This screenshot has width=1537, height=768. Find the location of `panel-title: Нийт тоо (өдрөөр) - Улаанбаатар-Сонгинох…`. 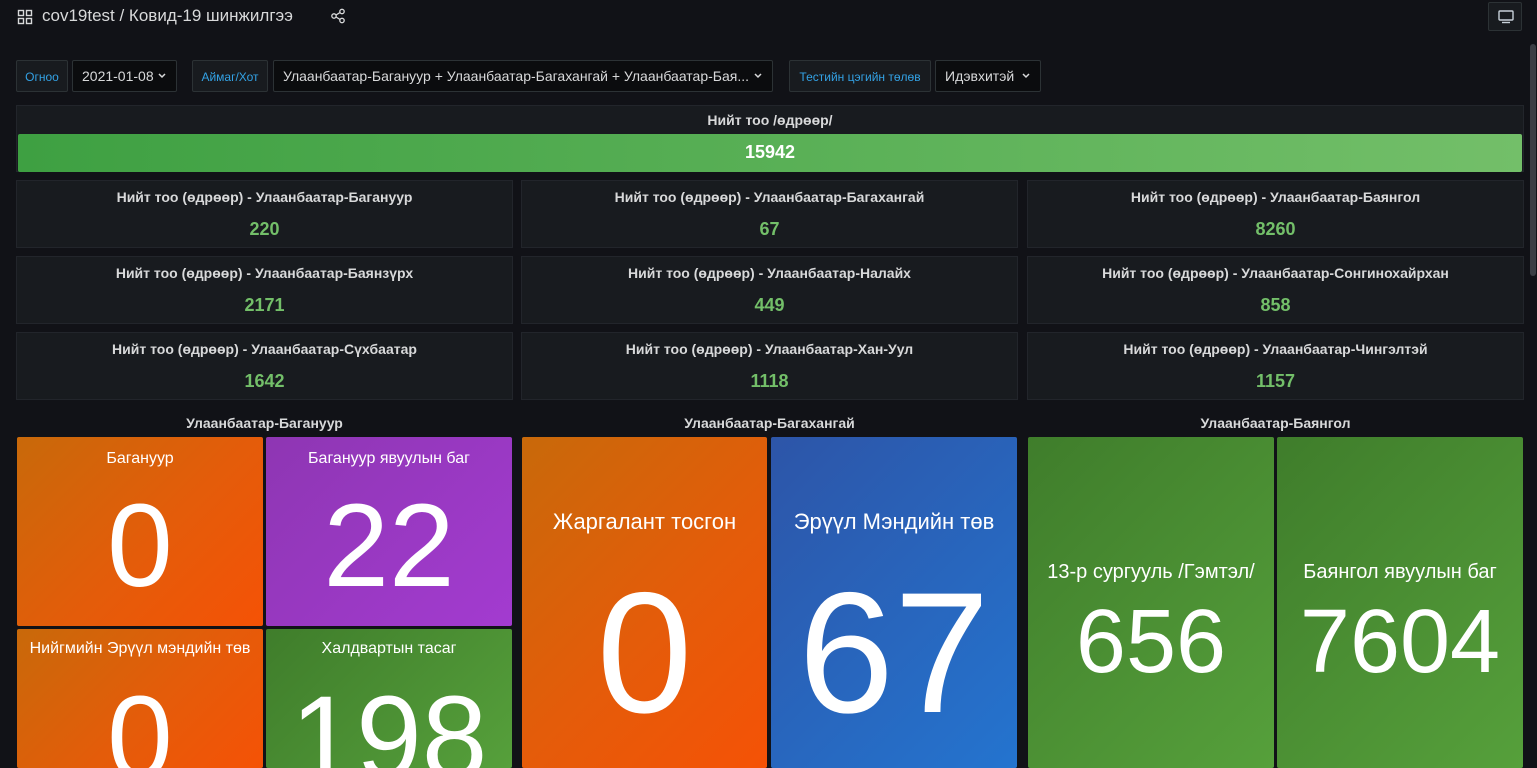

panel-title: Нийт тоо (өдрөөр) - Улаанбаатар-Сонгинох… is located at coordinates (1275, 273).